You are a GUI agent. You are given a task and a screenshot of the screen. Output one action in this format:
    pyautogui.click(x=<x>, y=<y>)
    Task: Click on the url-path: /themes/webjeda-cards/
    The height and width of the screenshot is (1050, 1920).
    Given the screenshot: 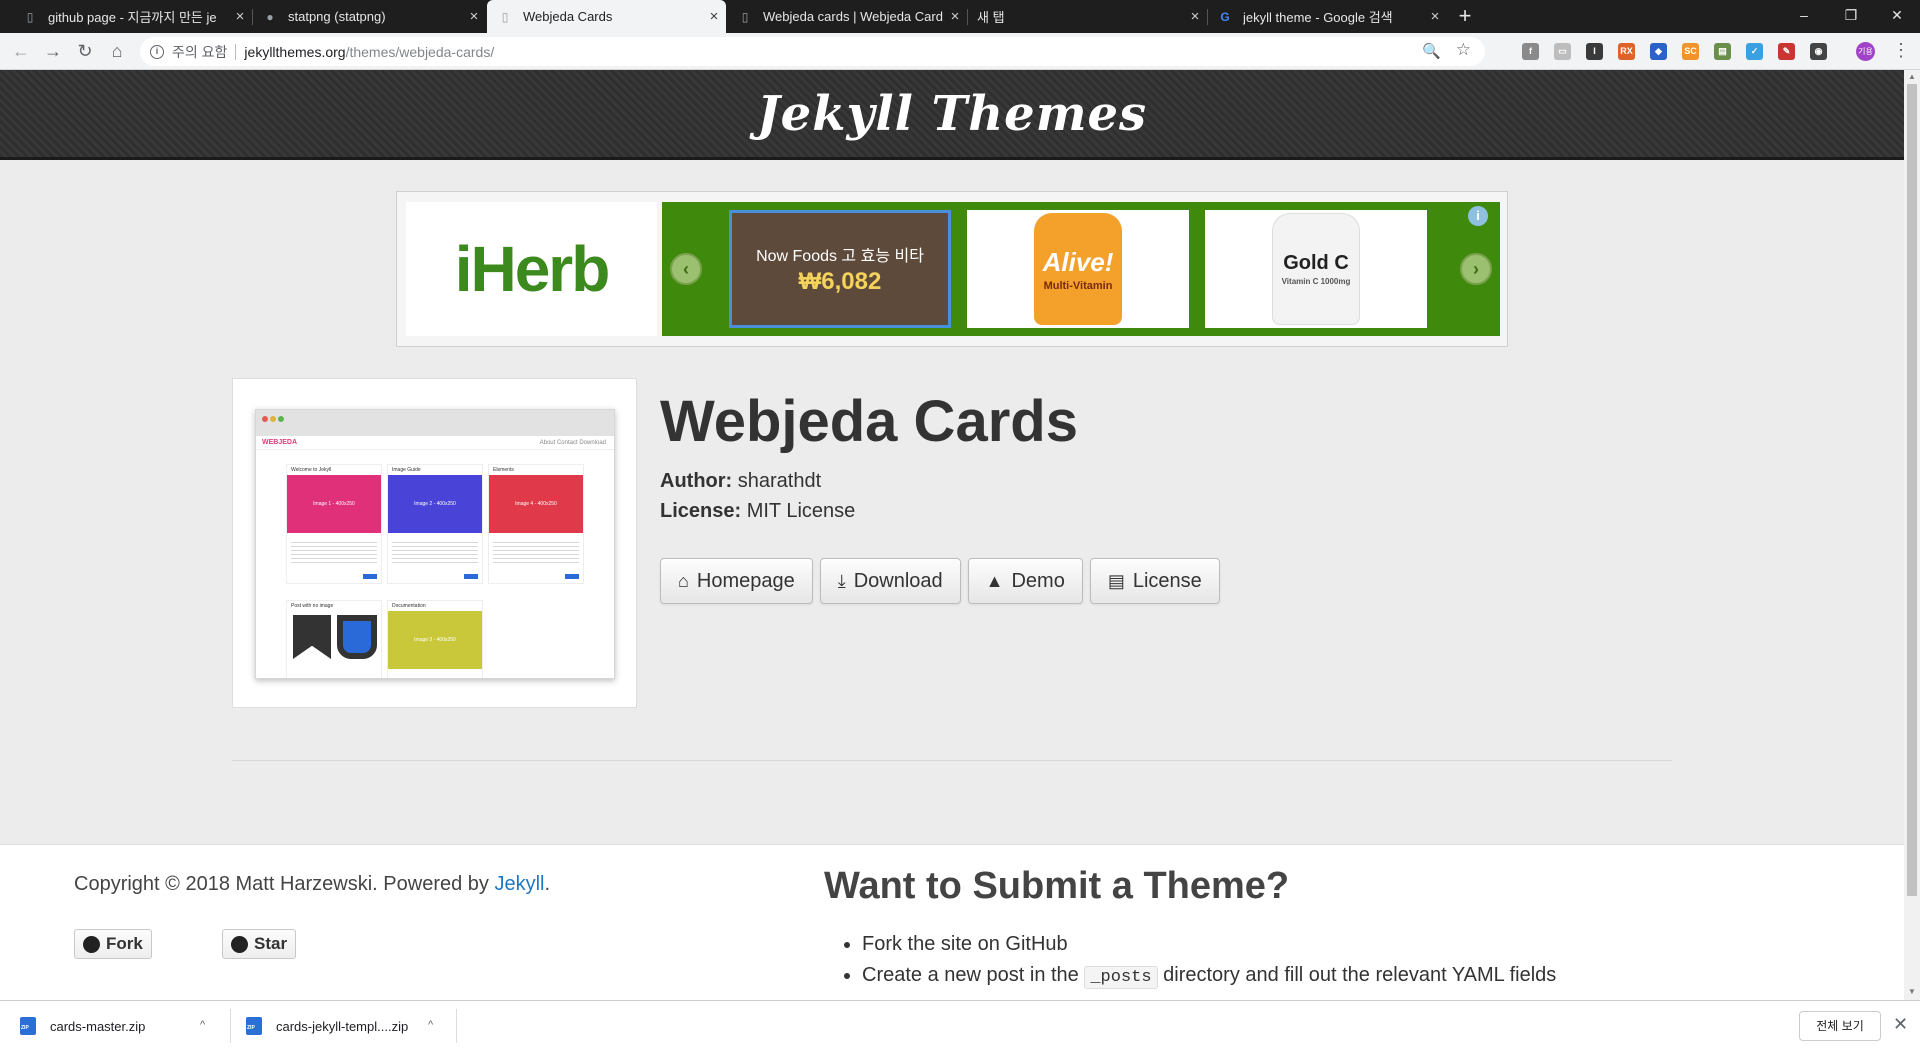 What is the action you would take?
    pyautogui.click(x=420, y=51)
    